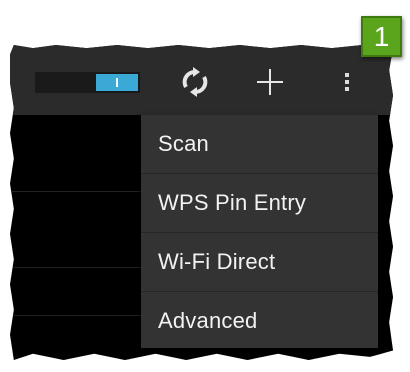 The width and height of the screenshot is (410, 372). I want to click on add-network-icon, so click(270, 82).